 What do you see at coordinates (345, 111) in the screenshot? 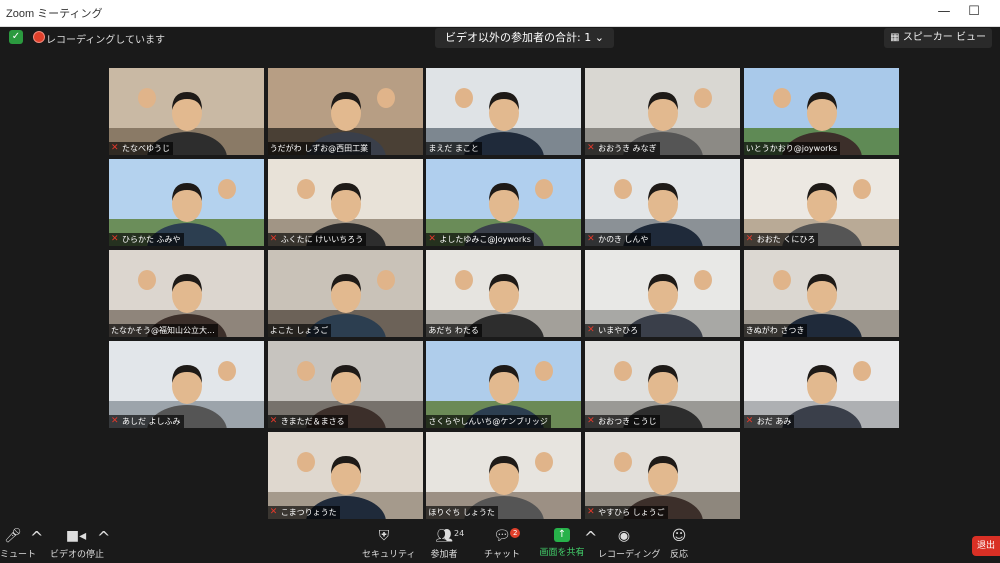
I see `participant-video-tile: うだがわ しずお@西田工業` at bounding box center [345, 111].